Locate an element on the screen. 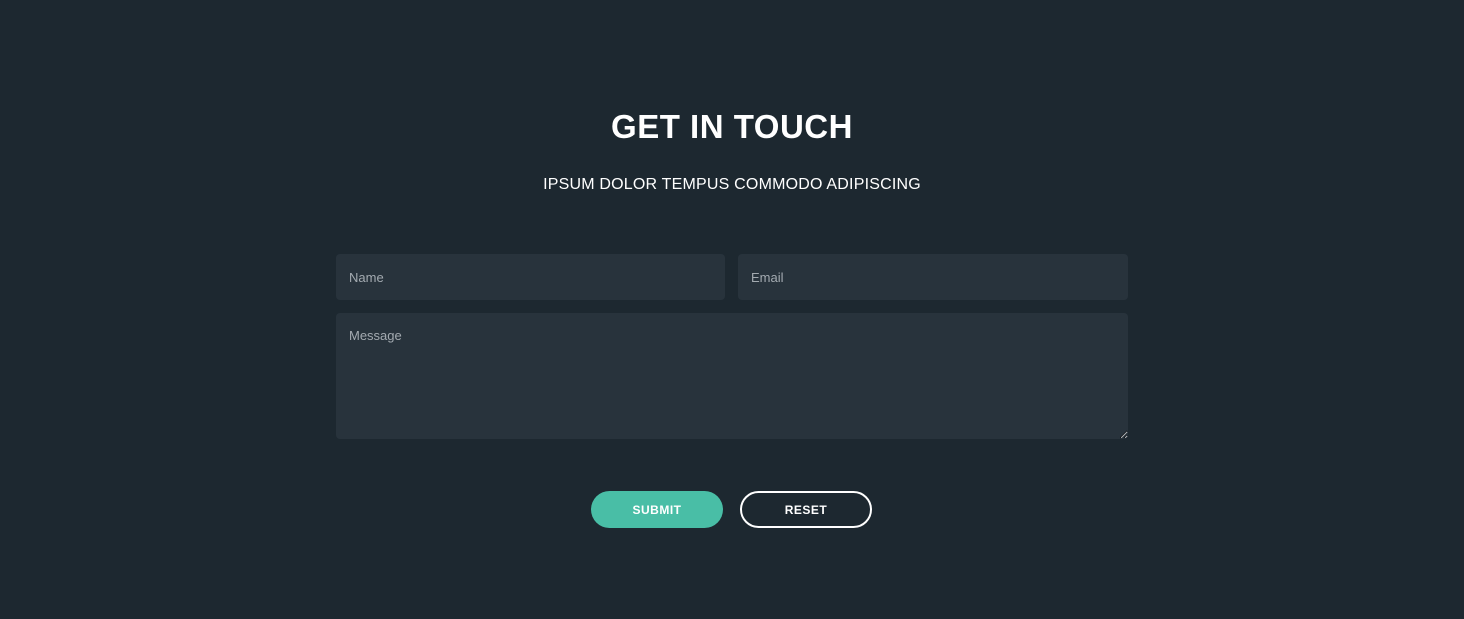 The height and width of the screenshot is (619, 1464). email-field is located at coordinates (933, 277).